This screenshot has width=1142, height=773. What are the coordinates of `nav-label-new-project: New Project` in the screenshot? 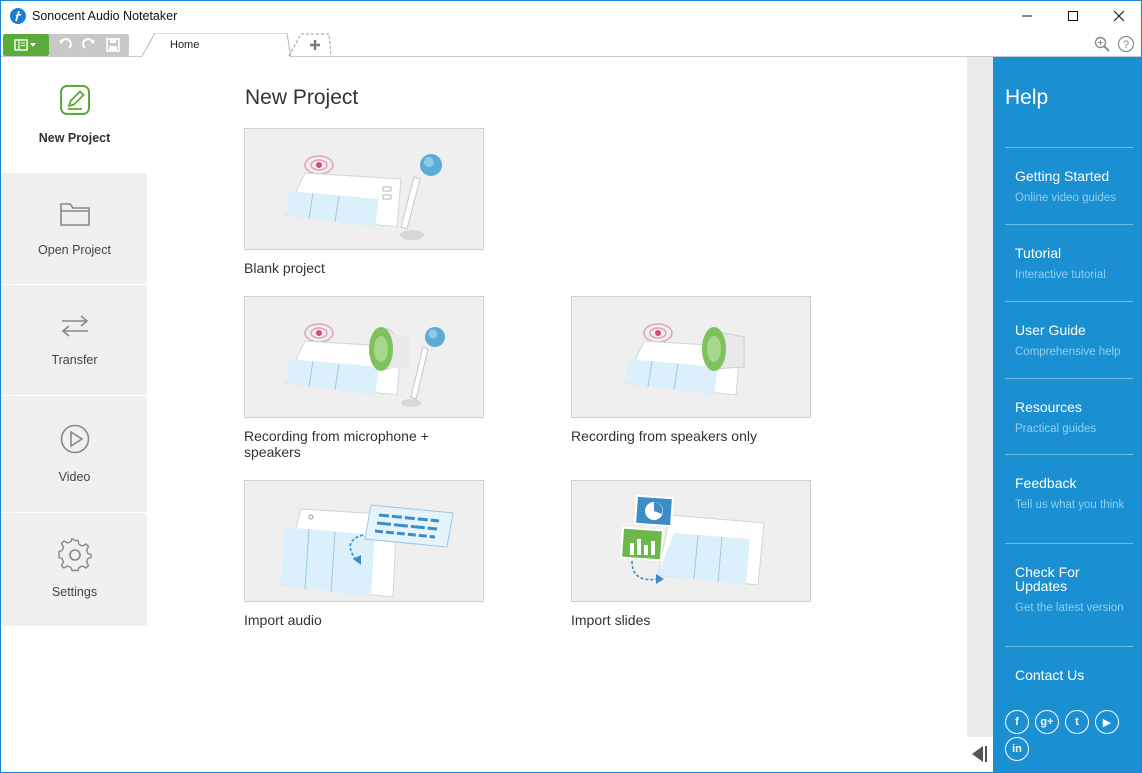 It's located at (74, 138).